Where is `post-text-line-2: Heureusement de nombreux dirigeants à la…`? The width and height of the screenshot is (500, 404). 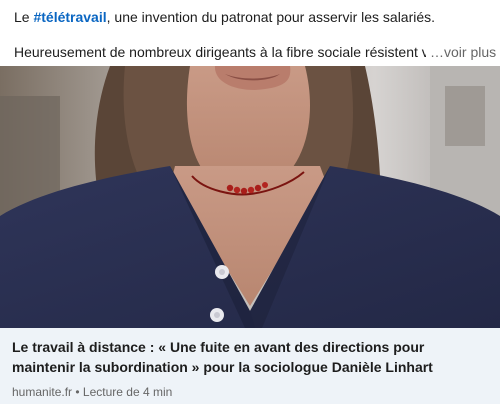 post-text-line-2: Heureusement de nombreux dirigeants à la… is located at coordinates (255, 52).